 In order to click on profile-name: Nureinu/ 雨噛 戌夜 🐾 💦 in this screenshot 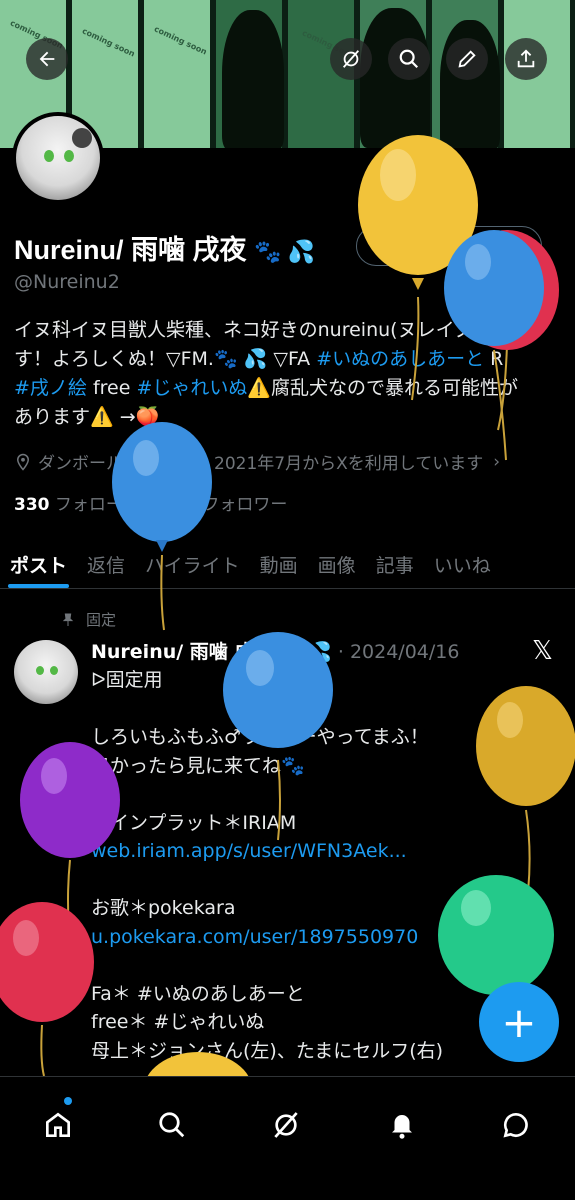, I will do `click(164, 250)`.